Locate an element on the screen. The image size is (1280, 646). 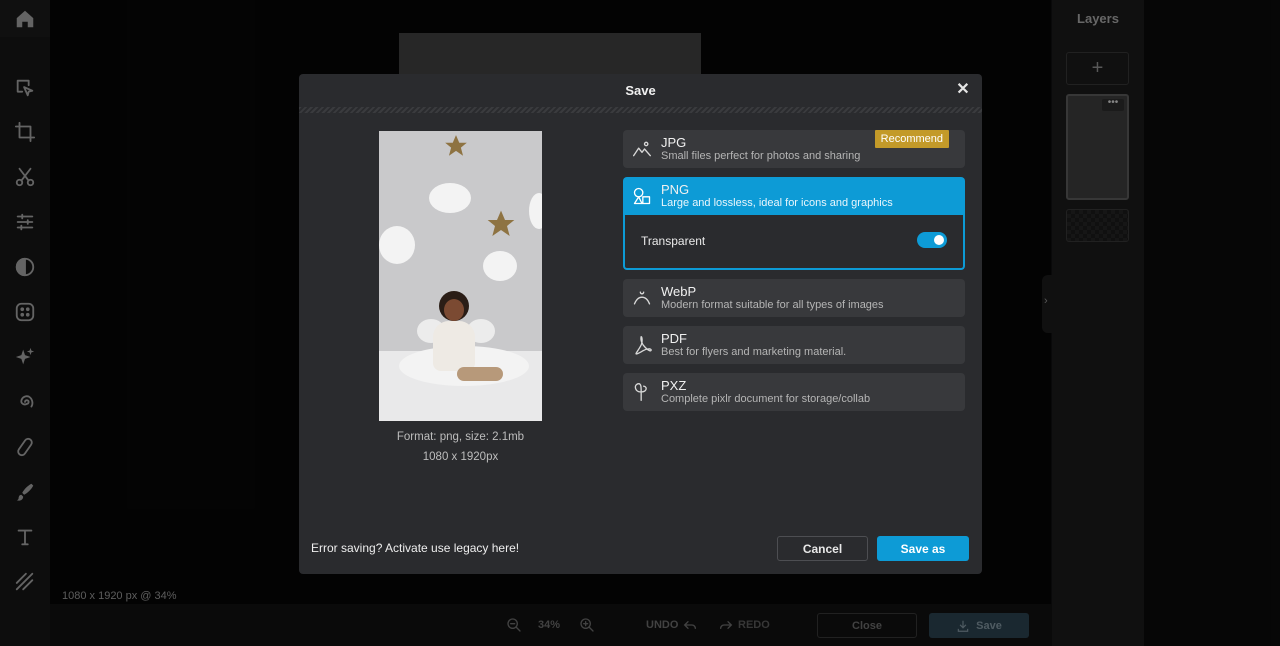
preview-dimensions: 1080 x 1920px is located at coordinates (460, 457).